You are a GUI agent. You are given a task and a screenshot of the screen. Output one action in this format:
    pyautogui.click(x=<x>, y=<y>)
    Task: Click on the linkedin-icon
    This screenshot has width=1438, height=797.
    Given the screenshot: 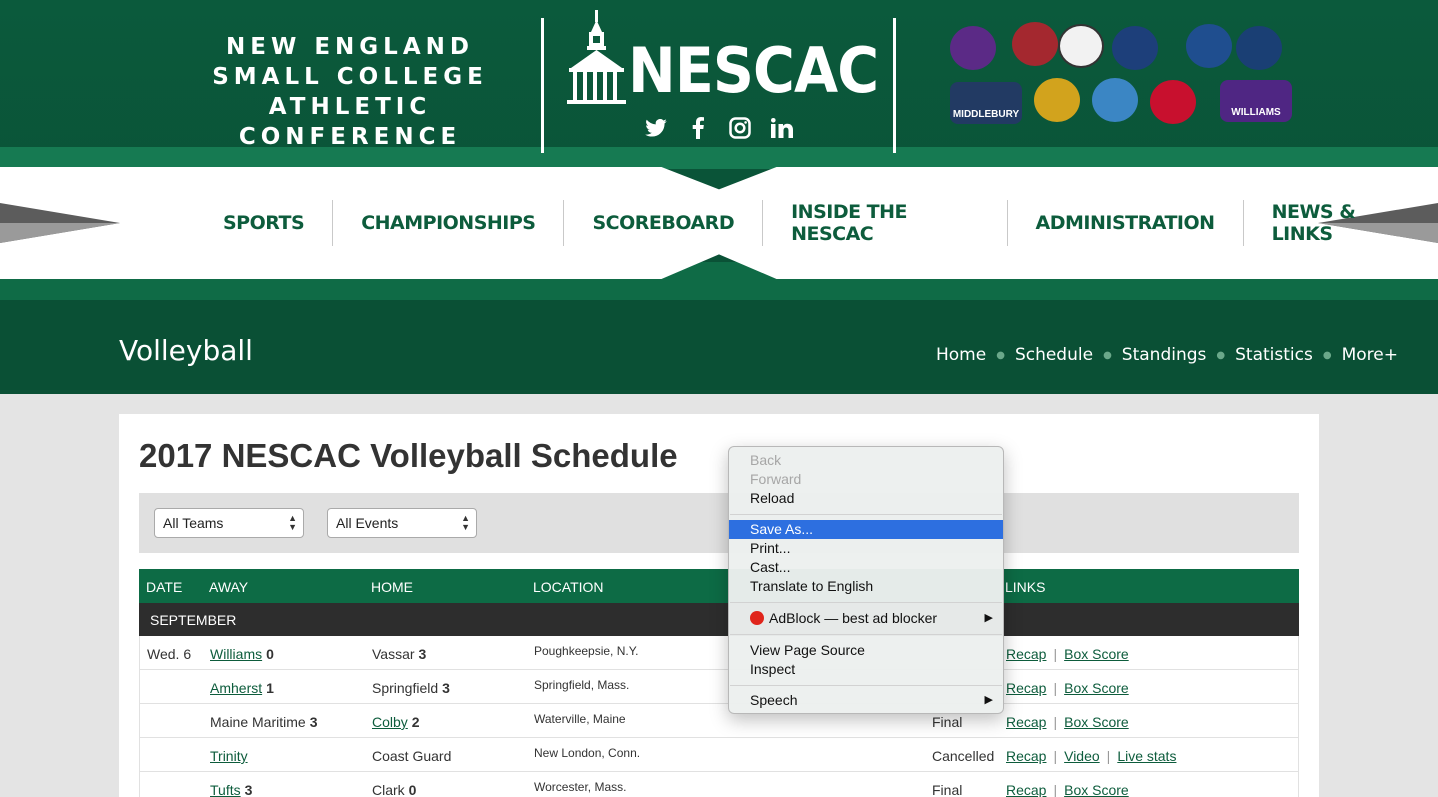 What is the action you would take?
    pyautogui.click(x=782, y=128)
    